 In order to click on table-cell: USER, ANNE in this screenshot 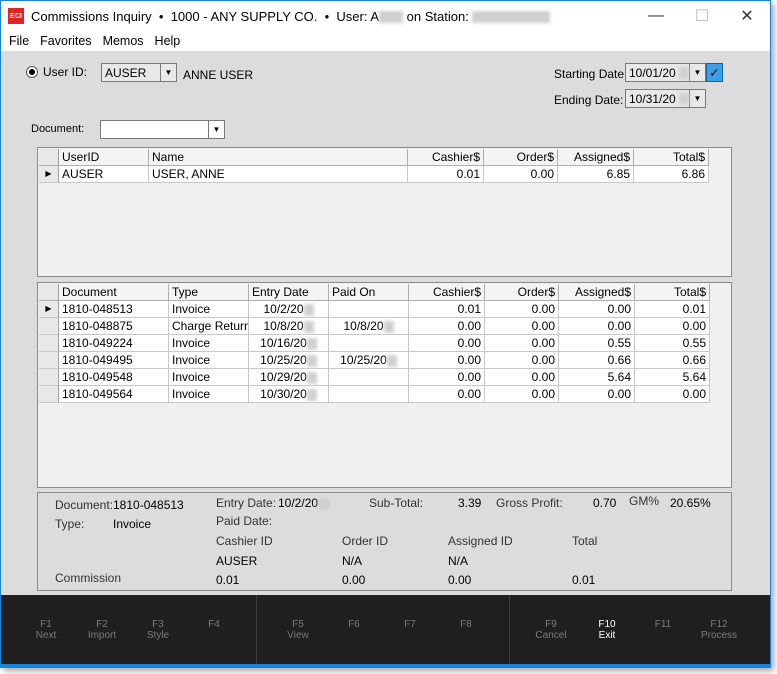, I will do `click(278, 174)`.